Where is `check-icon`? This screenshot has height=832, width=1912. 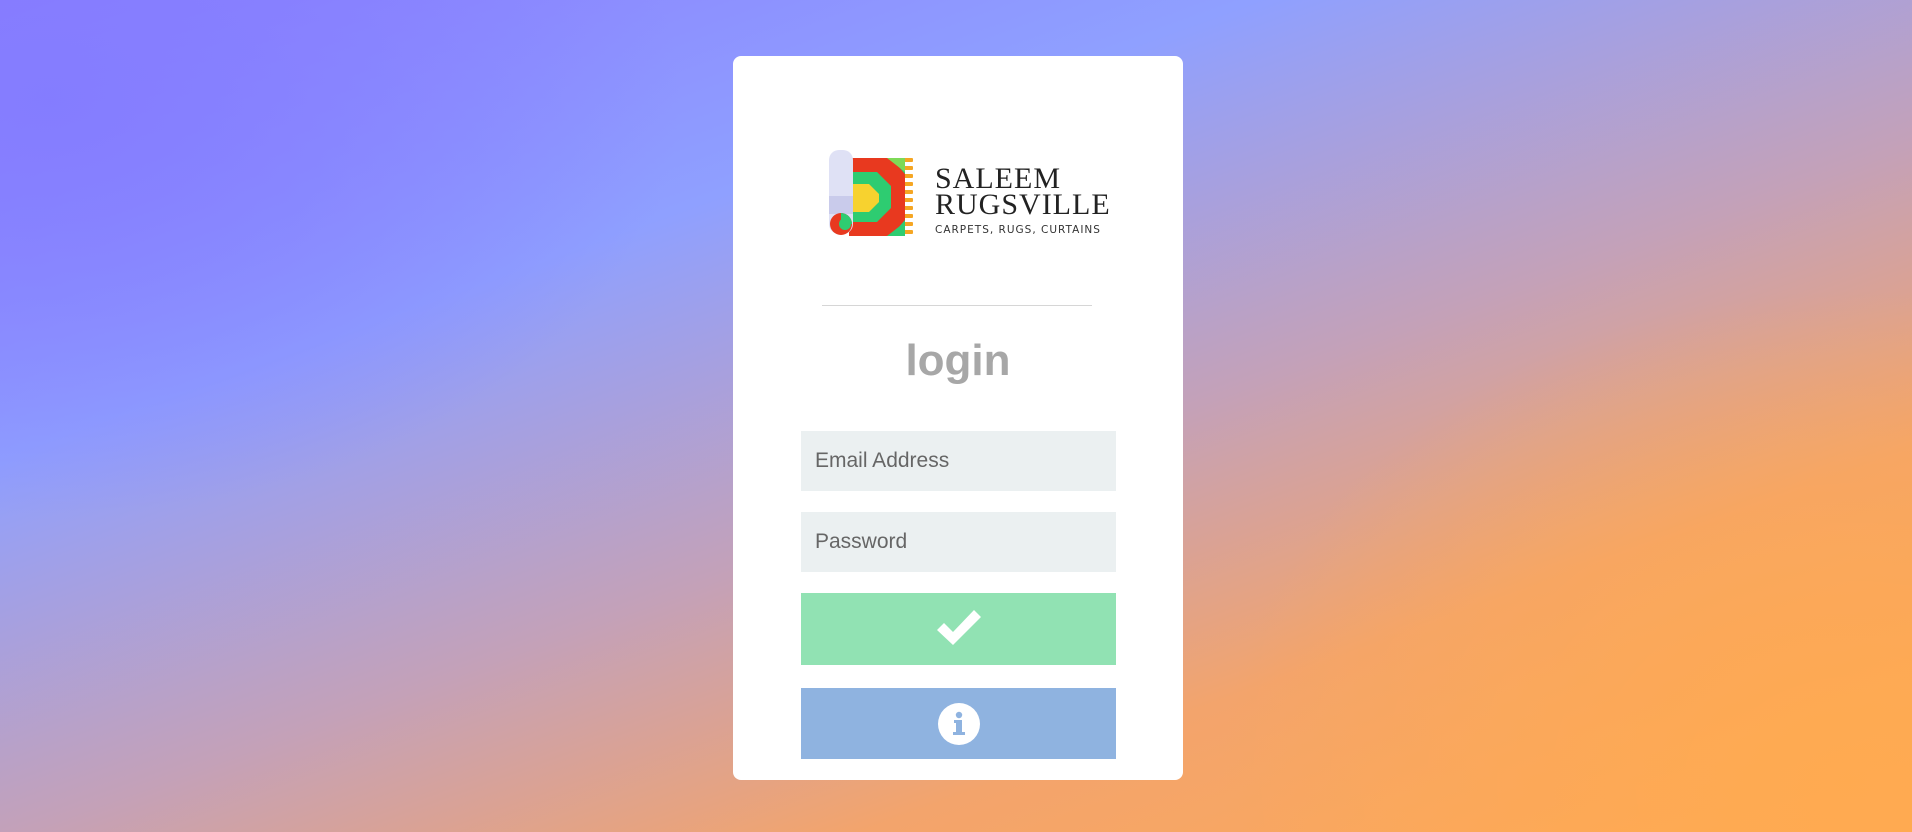
check-icon is located at coordinates (958, 627).